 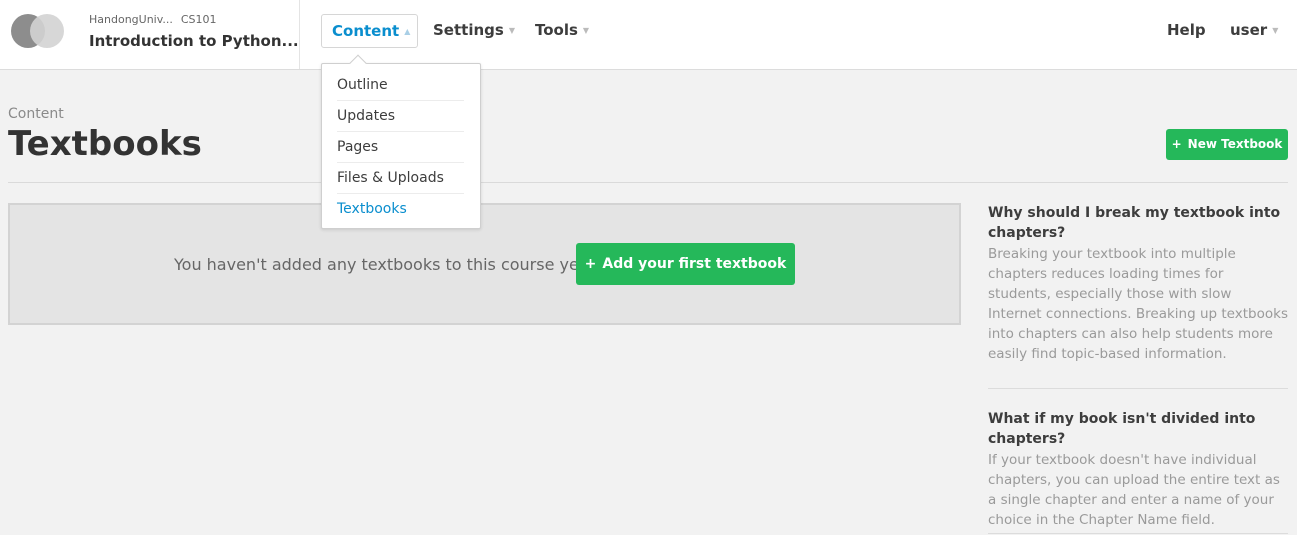 I want to click on new-textbook-label: New Textbook, so click(x=1235, y=144).